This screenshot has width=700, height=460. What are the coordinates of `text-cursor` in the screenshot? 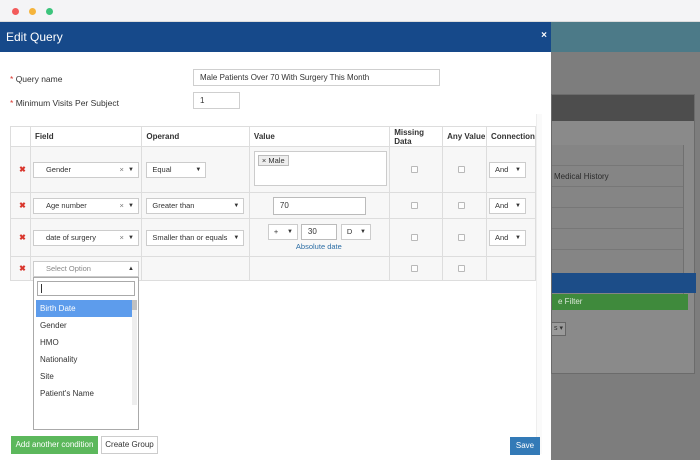 It's located at (41, 288).